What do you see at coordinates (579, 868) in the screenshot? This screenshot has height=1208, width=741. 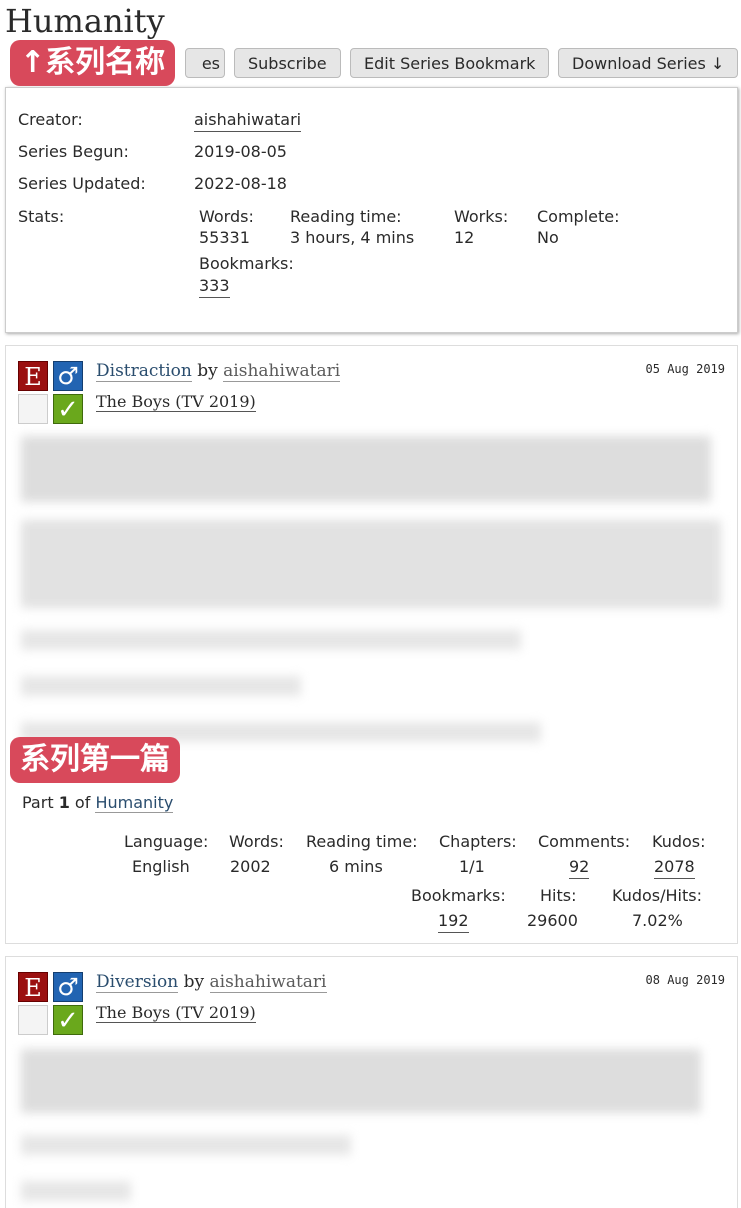 I see `stat-comments-link: 92` at bounding box center [579, 868].